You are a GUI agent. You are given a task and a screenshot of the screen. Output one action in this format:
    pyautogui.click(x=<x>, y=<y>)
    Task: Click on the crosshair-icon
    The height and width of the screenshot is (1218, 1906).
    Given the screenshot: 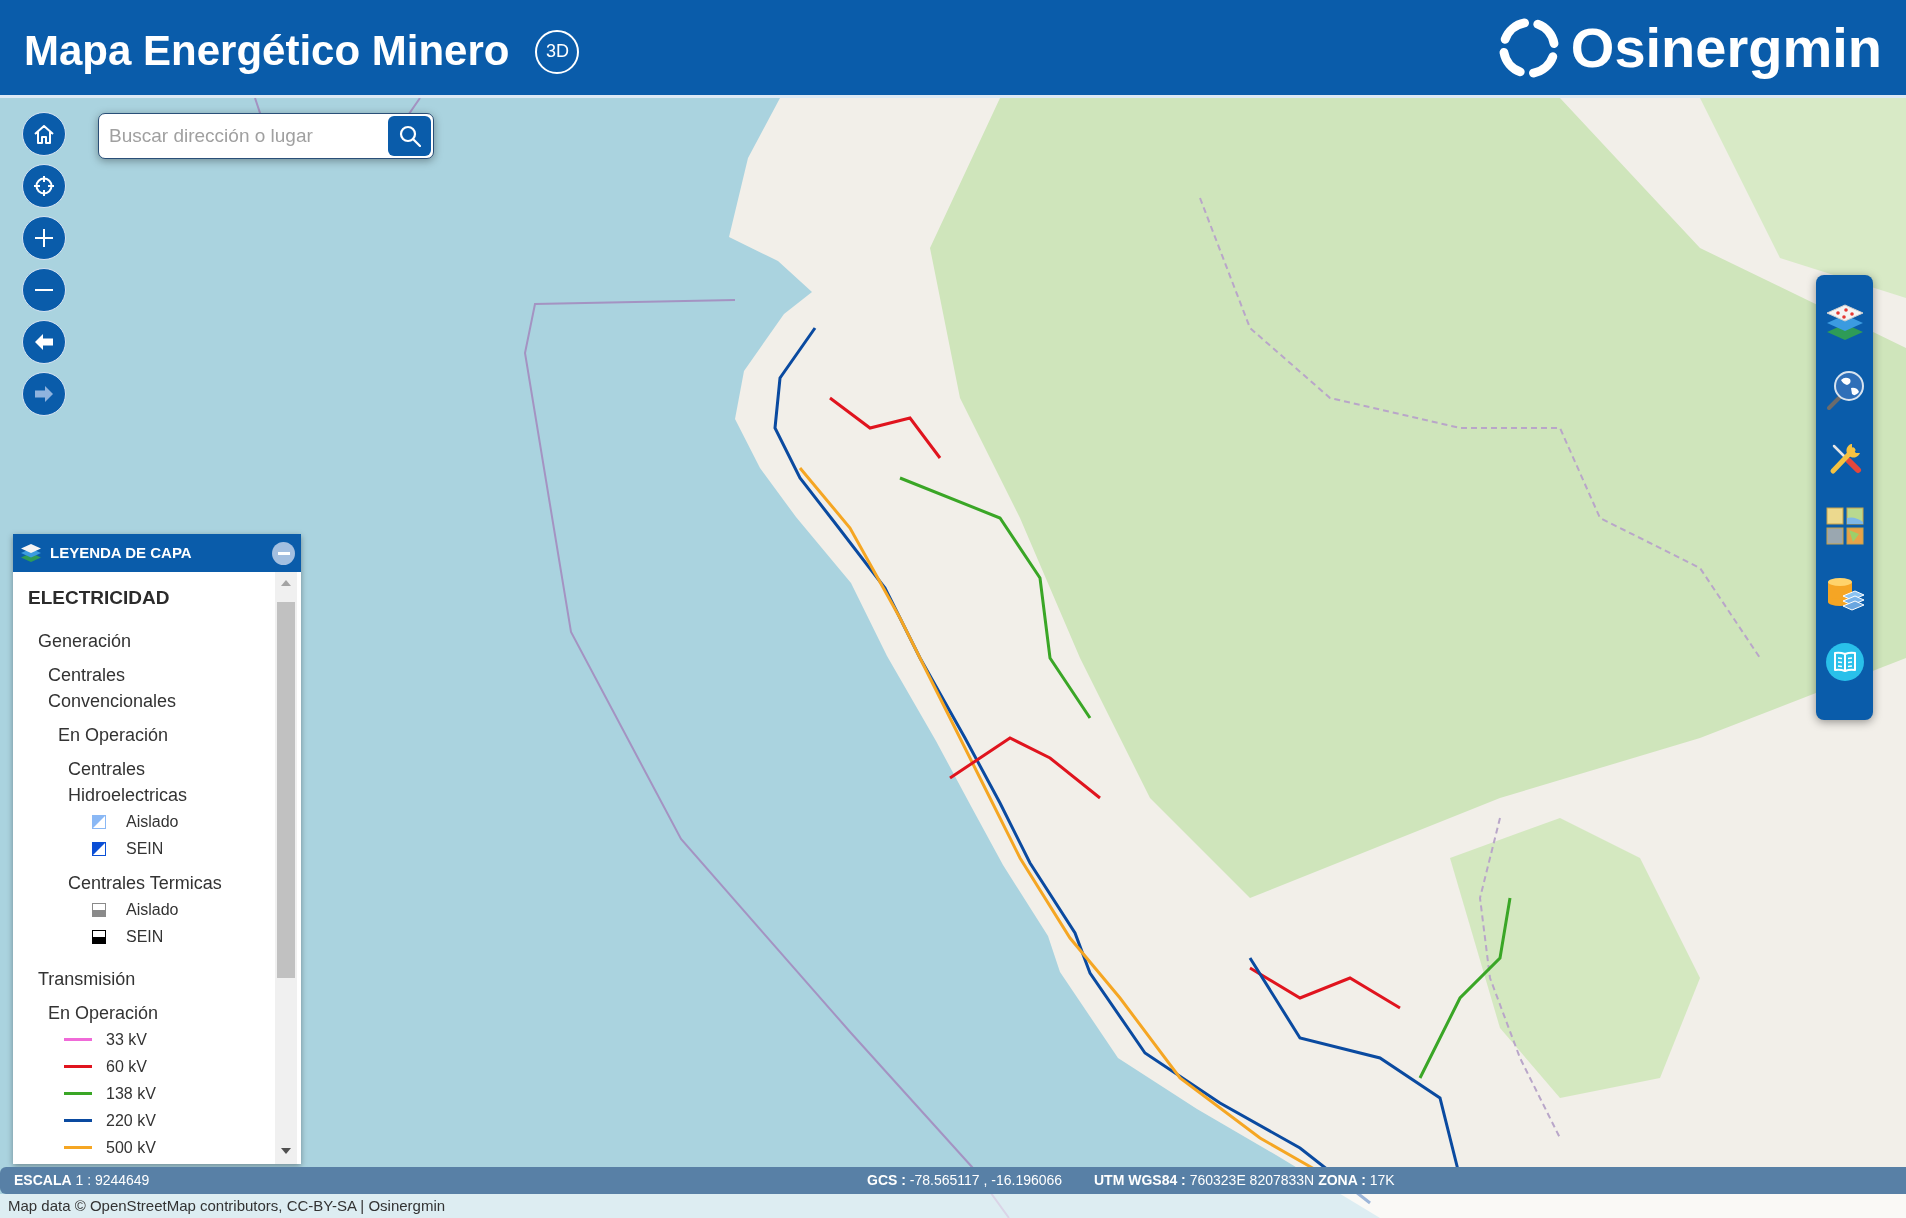 What is the action you would take?
    pyautogui.click(x=44, y=186)
    